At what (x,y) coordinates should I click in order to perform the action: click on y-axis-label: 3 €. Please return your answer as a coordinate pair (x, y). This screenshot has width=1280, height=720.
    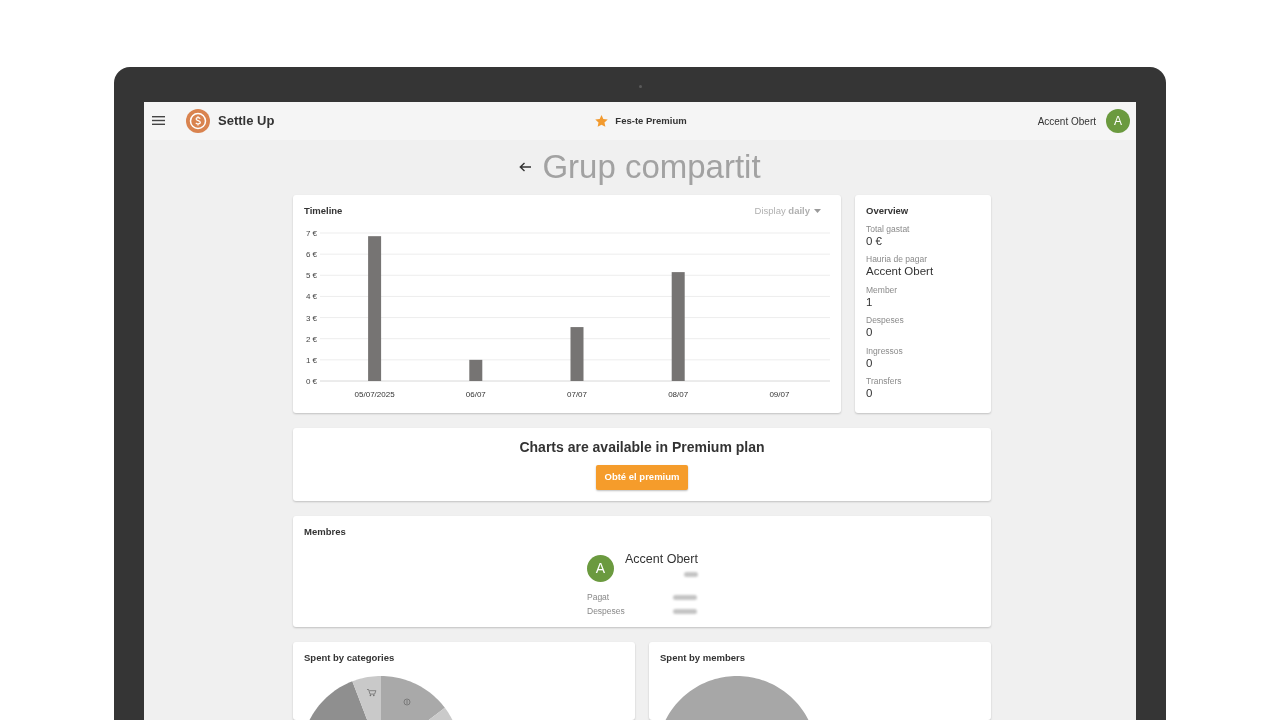
    Looking at the image, I should click on (311, 318).